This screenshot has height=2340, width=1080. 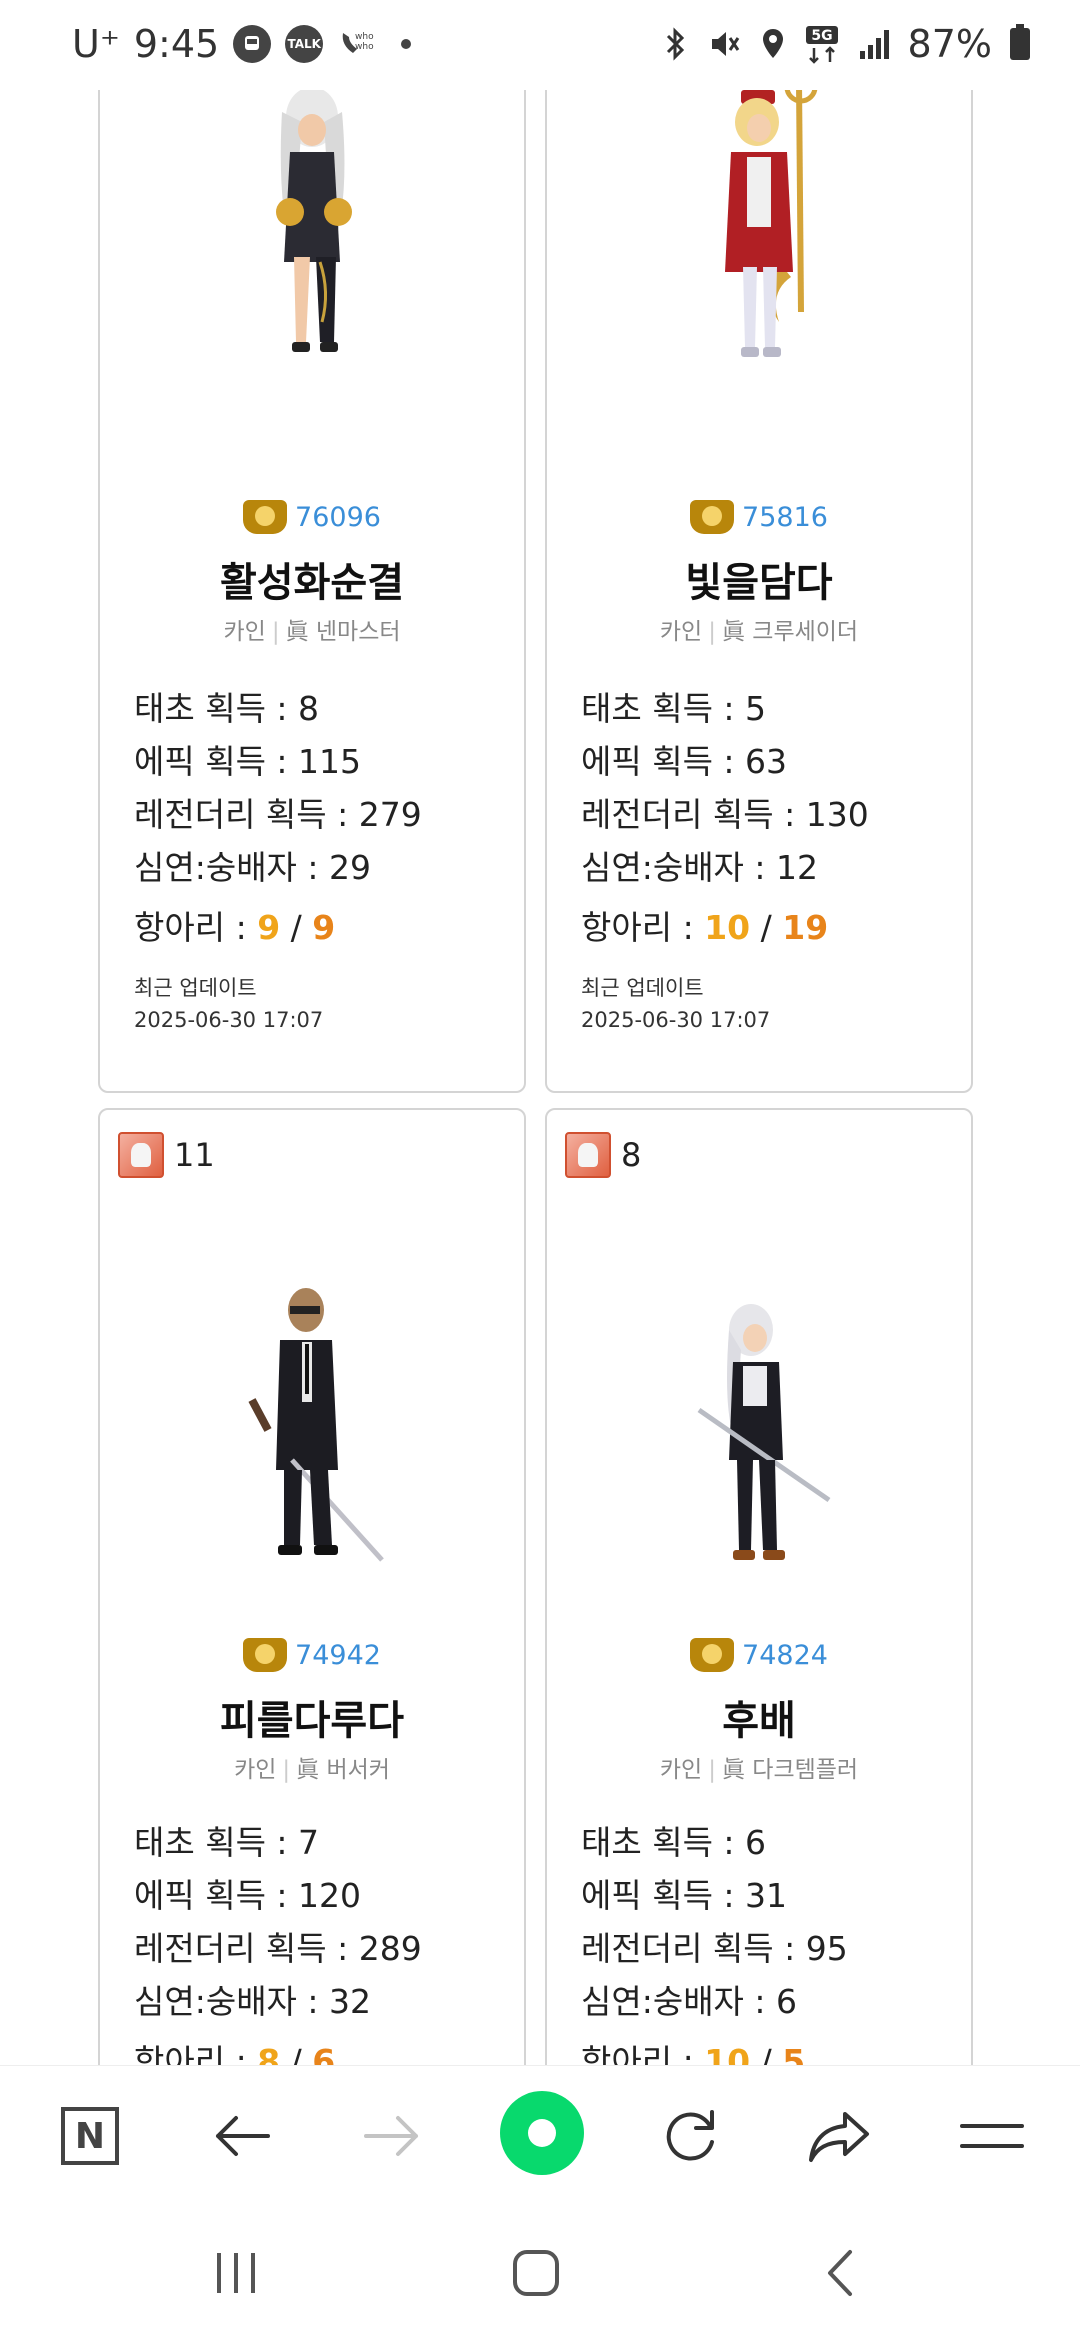 I want to click on signal-icon, so click(x=874, y=44).